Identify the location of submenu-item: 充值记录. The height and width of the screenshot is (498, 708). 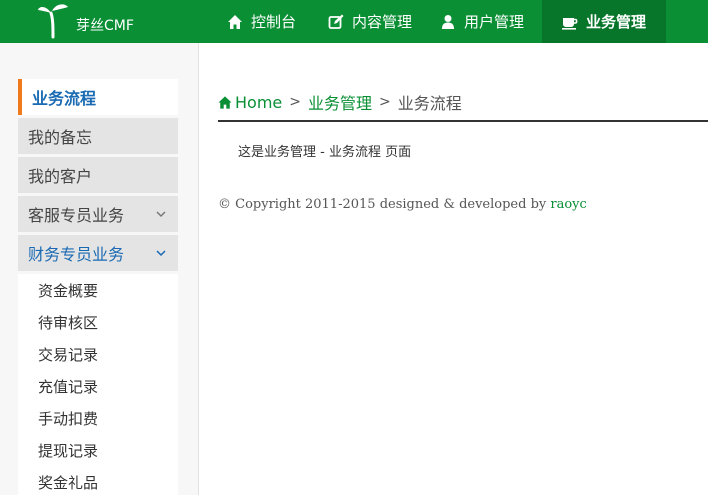
(98, 386).